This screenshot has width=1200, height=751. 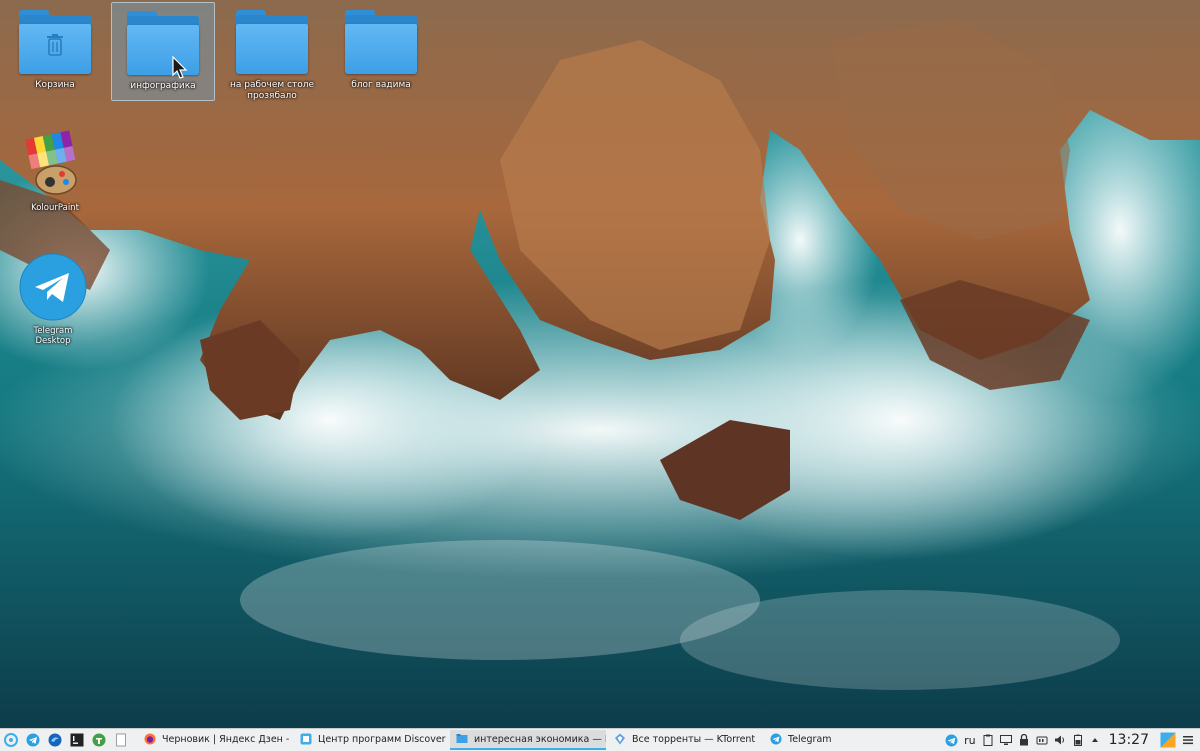 I want to click on trash-icon, so click(x=55, y=42).